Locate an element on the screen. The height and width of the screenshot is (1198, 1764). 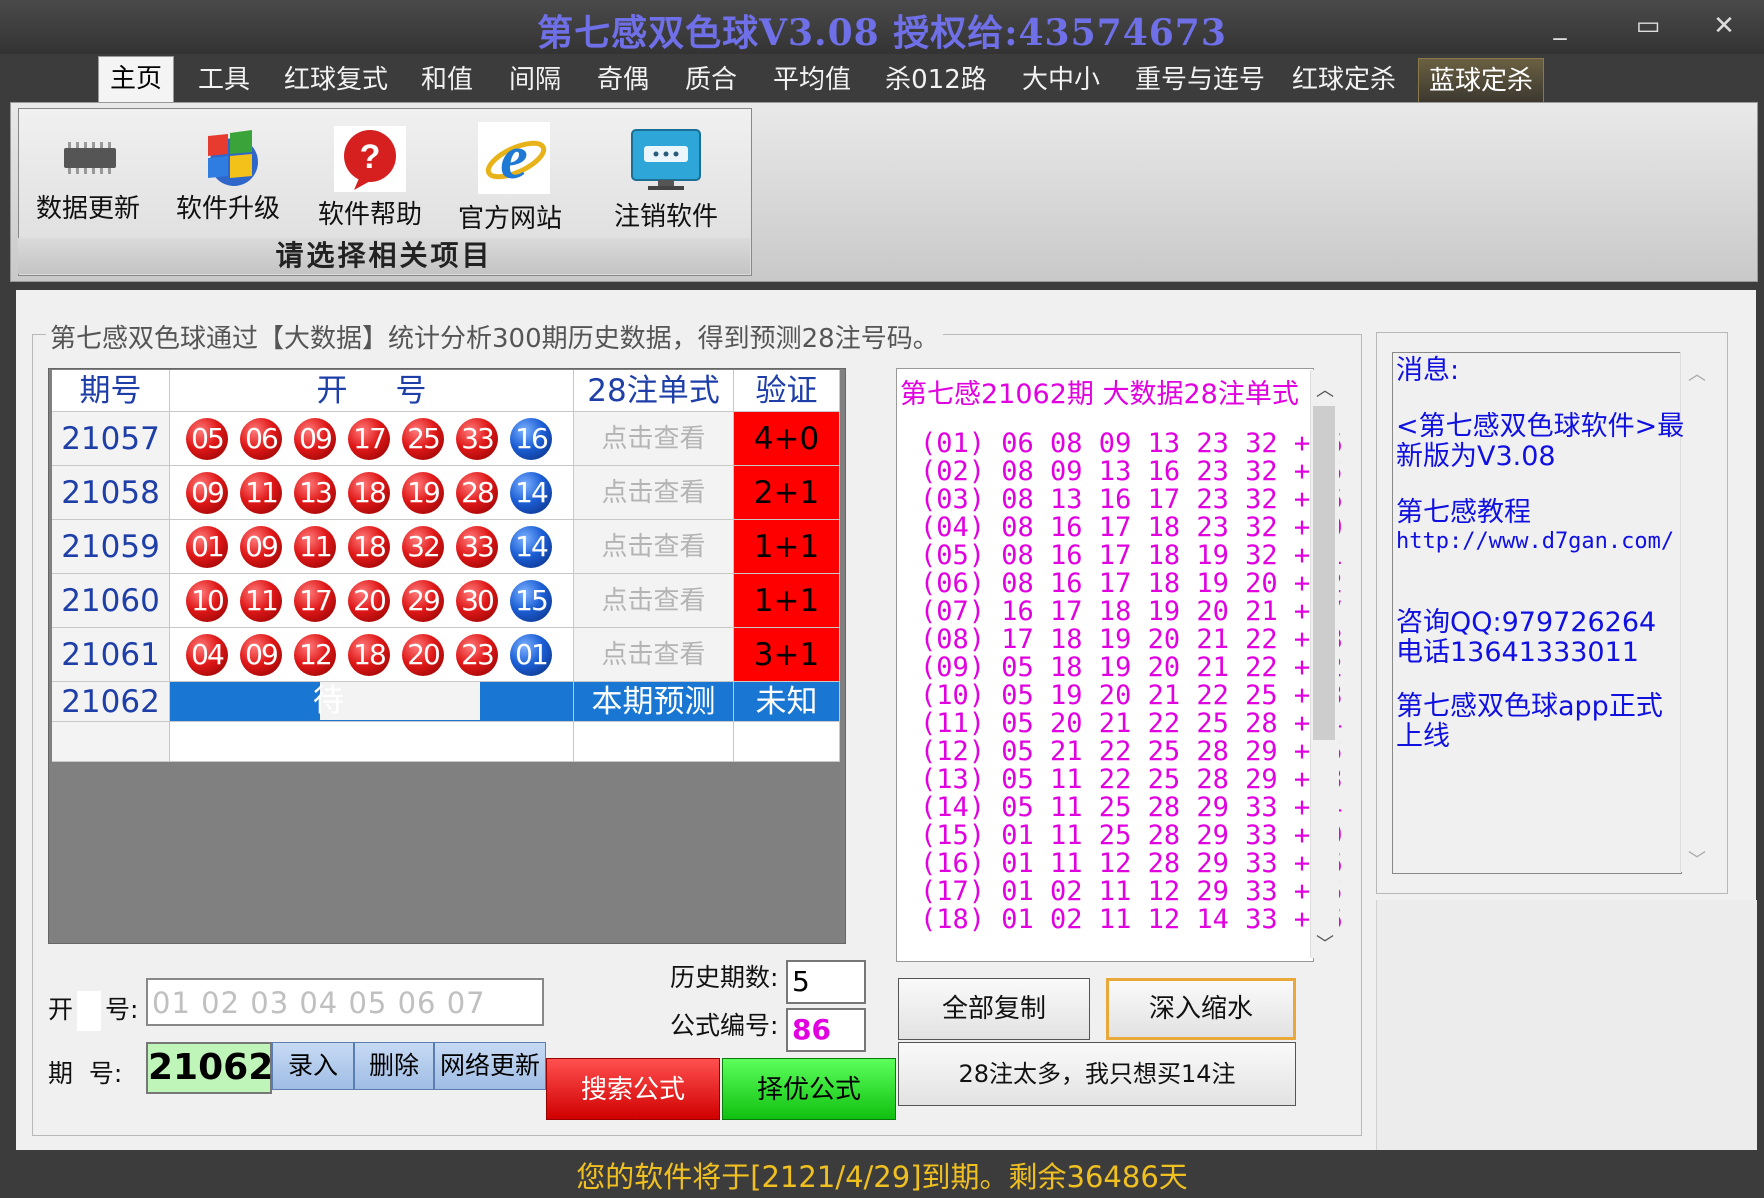
red-ball: 17 is located at coordinates (369, 439).